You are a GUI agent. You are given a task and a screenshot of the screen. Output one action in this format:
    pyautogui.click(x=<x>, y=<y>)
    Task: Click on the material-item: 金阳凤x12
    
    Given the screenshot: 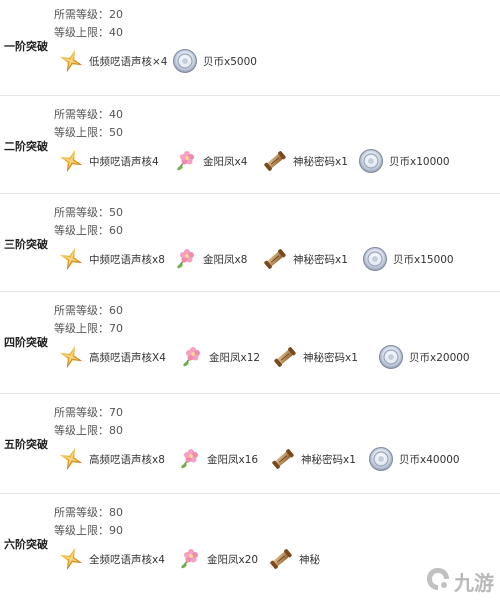 What is the action you would take?
    pyautogui.click(x=219, y=357)
    